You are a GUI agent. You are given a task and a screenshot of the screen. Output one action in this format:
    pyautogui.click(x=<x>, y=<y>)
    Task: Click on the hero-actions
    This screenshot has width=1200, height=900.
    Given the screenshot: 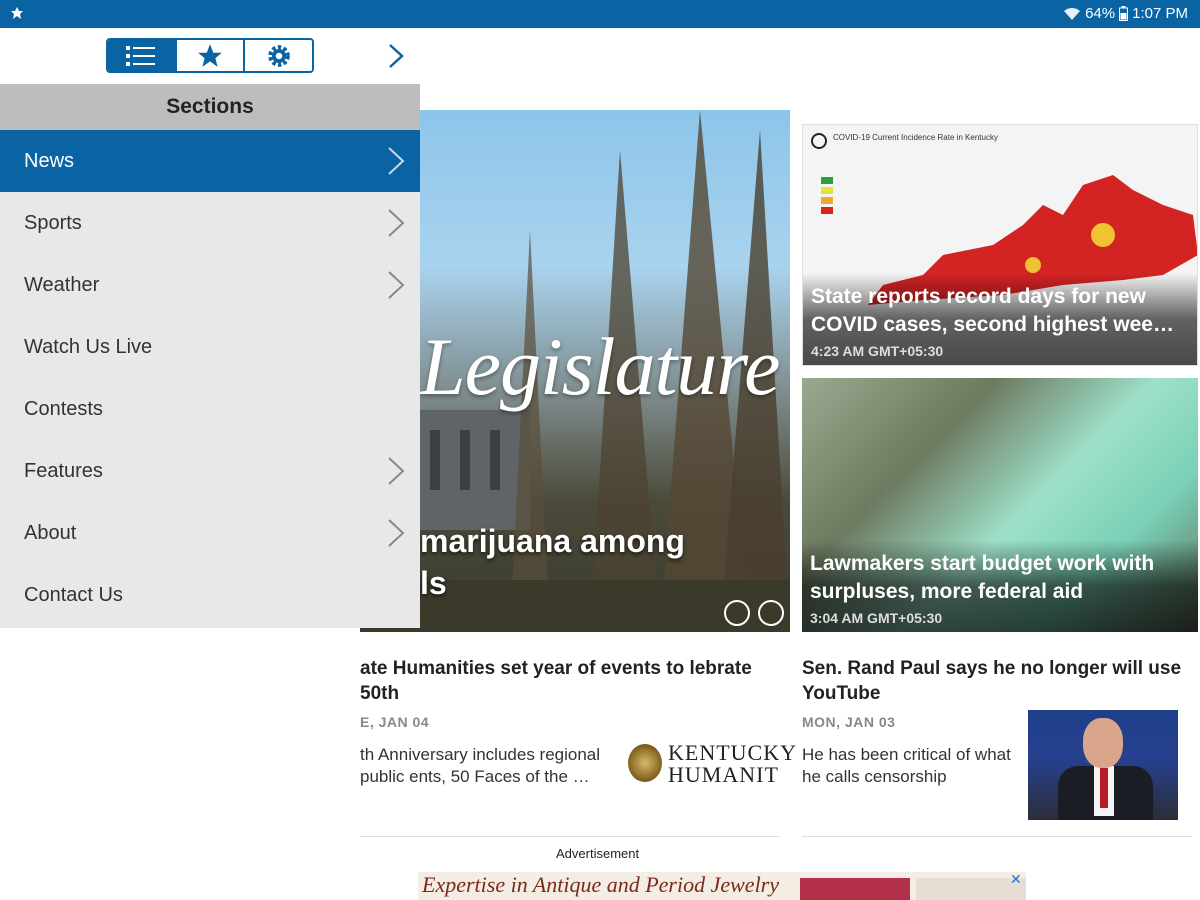 What is the action you would take?
    pyautogui.click(x=754, y=613)
    